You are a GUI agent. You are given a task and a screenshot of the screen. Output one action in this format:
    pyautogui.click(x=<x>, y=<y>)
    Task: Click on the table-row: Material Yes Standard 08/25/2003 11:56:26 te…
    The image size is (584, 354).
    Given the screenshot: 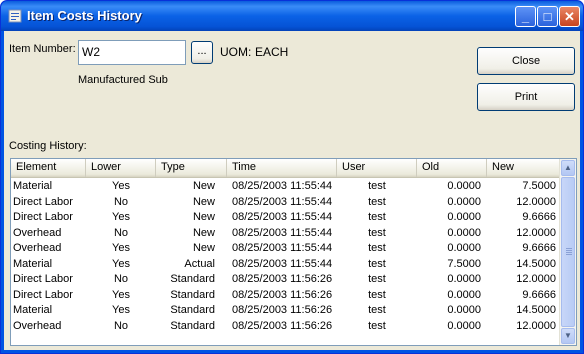 What is the action you would take?
    pyautogui.click(x=286, y=310)
    